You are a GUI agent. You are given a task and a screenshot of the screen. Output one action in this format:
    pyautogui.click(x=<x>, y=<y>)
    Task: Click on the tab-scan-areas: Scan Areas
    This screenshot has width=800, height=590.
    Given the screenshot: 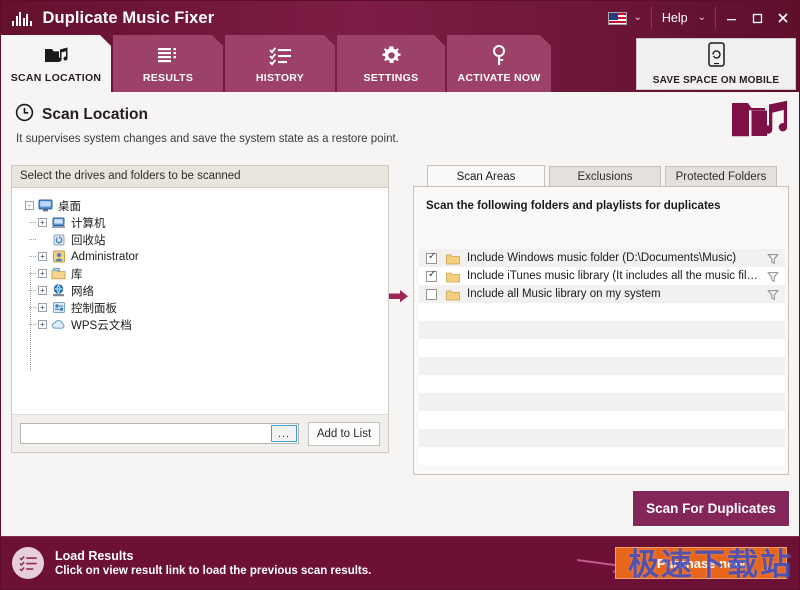 What is the action you would take?
    pyautogui.click(x=486, y=176)
    